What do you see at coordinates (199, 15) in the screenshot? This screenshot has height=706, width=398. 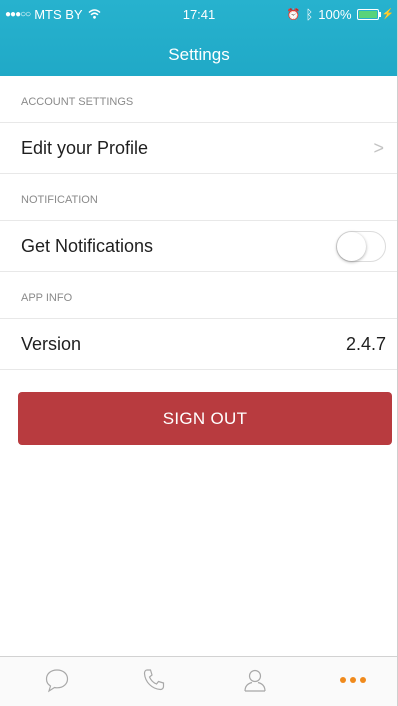 I see `status-bar: ●●●○○ MTS BY 17:41 ⏰ ᛒ 100% ⚡` at bounding box center [199, 15].